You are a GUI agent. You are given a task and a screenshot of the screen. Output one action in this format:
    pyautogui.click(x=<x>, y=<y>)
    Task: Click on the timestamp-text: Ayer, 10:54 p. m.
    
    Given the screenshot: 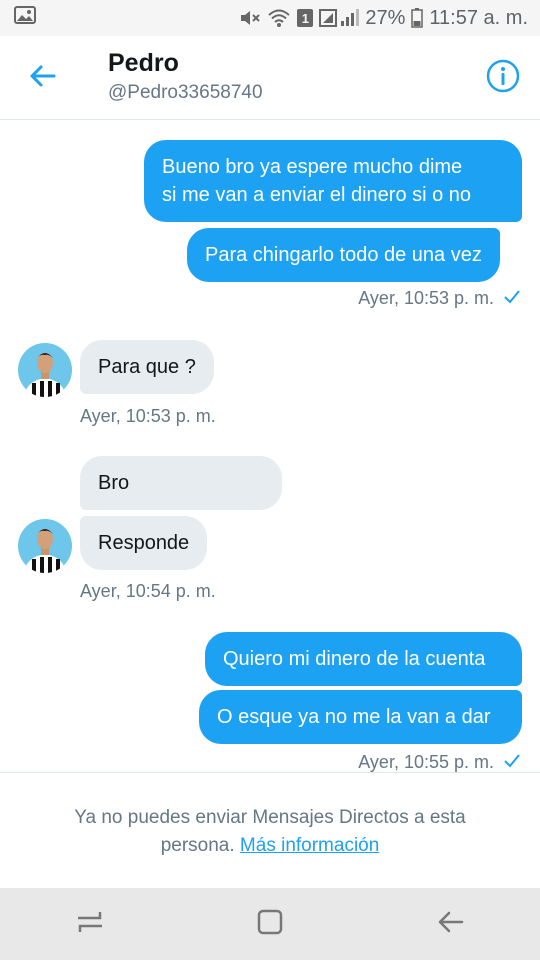 What is the action you would take?
    pyautogui.click(x=148, y=591)
    